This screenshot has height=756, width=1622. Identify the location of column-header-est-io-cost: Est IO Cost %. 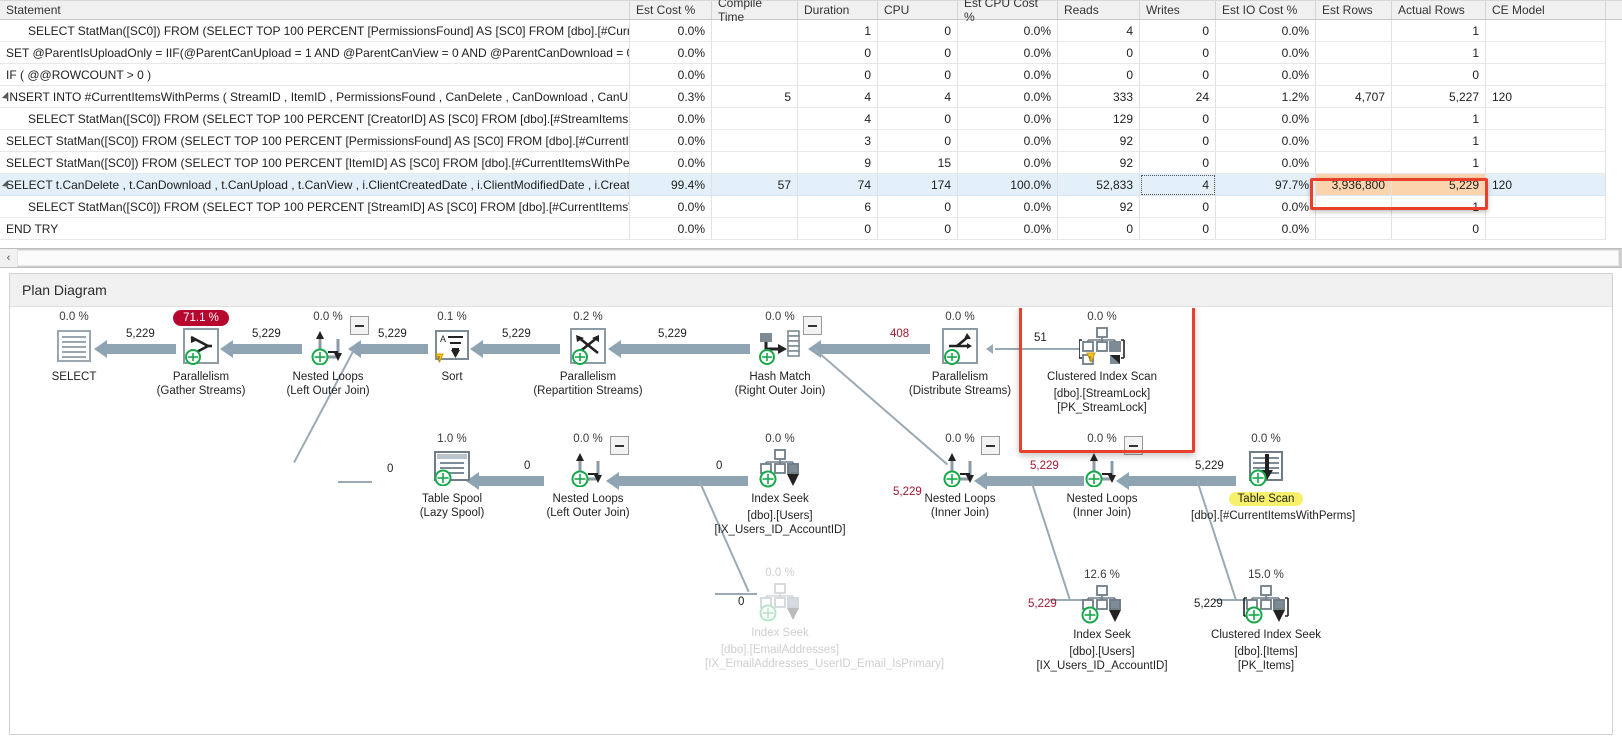
(1266, 10).